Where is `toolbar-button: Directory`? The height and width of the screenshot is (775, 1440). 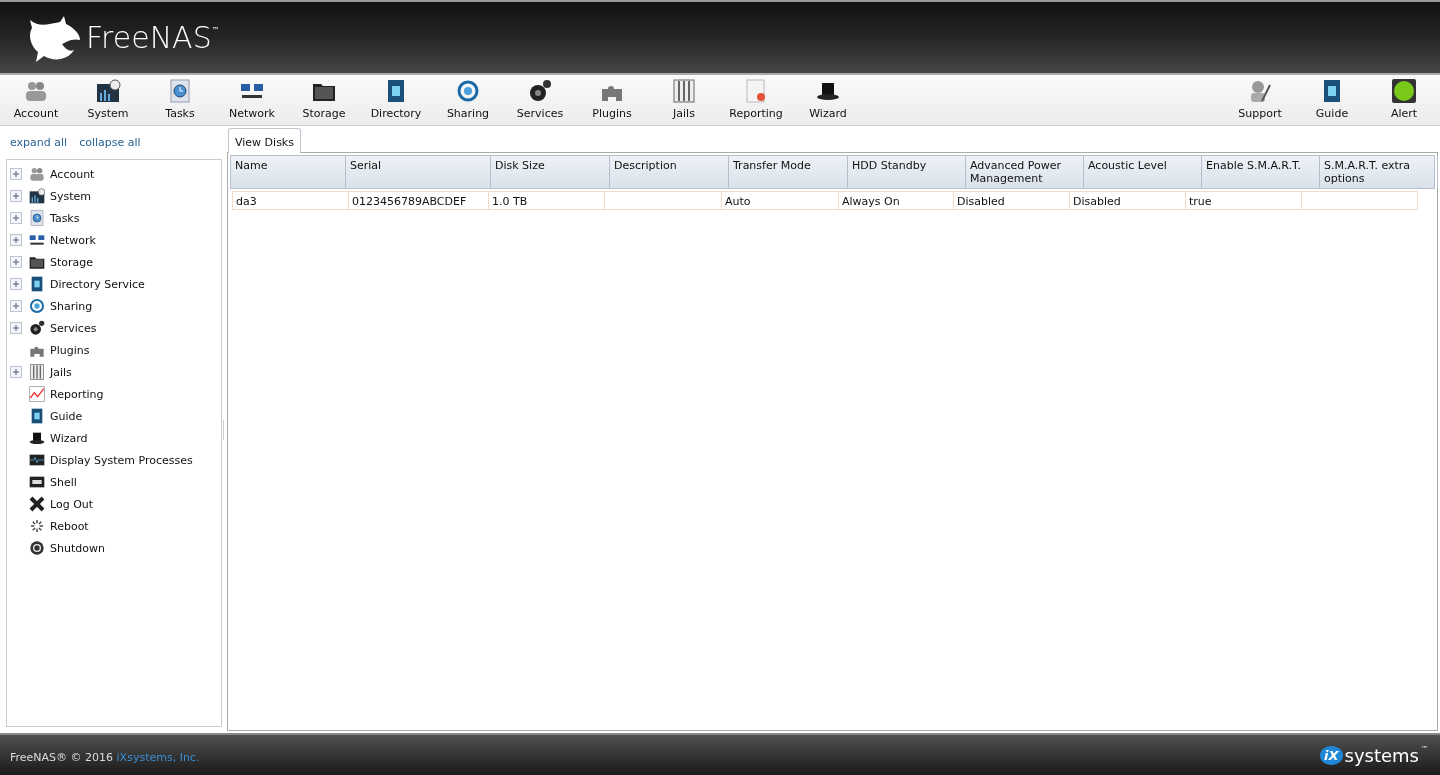 toolbar-button: Directory is located at coordinates (396, 100).